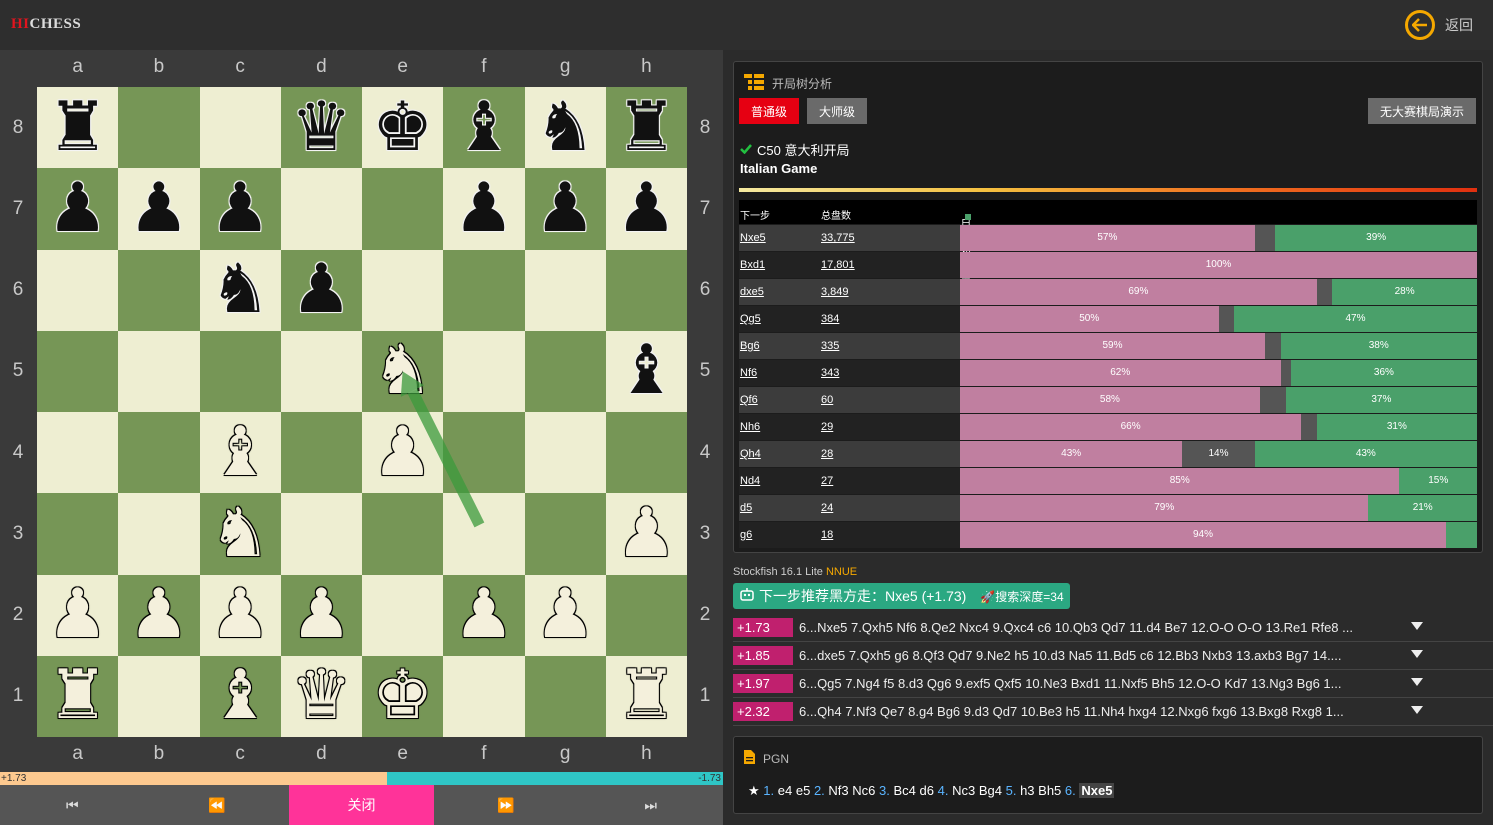  Describe the element at coordinates (779, 265) in the screenshot. I see `move-link: Bxd1` at that location.